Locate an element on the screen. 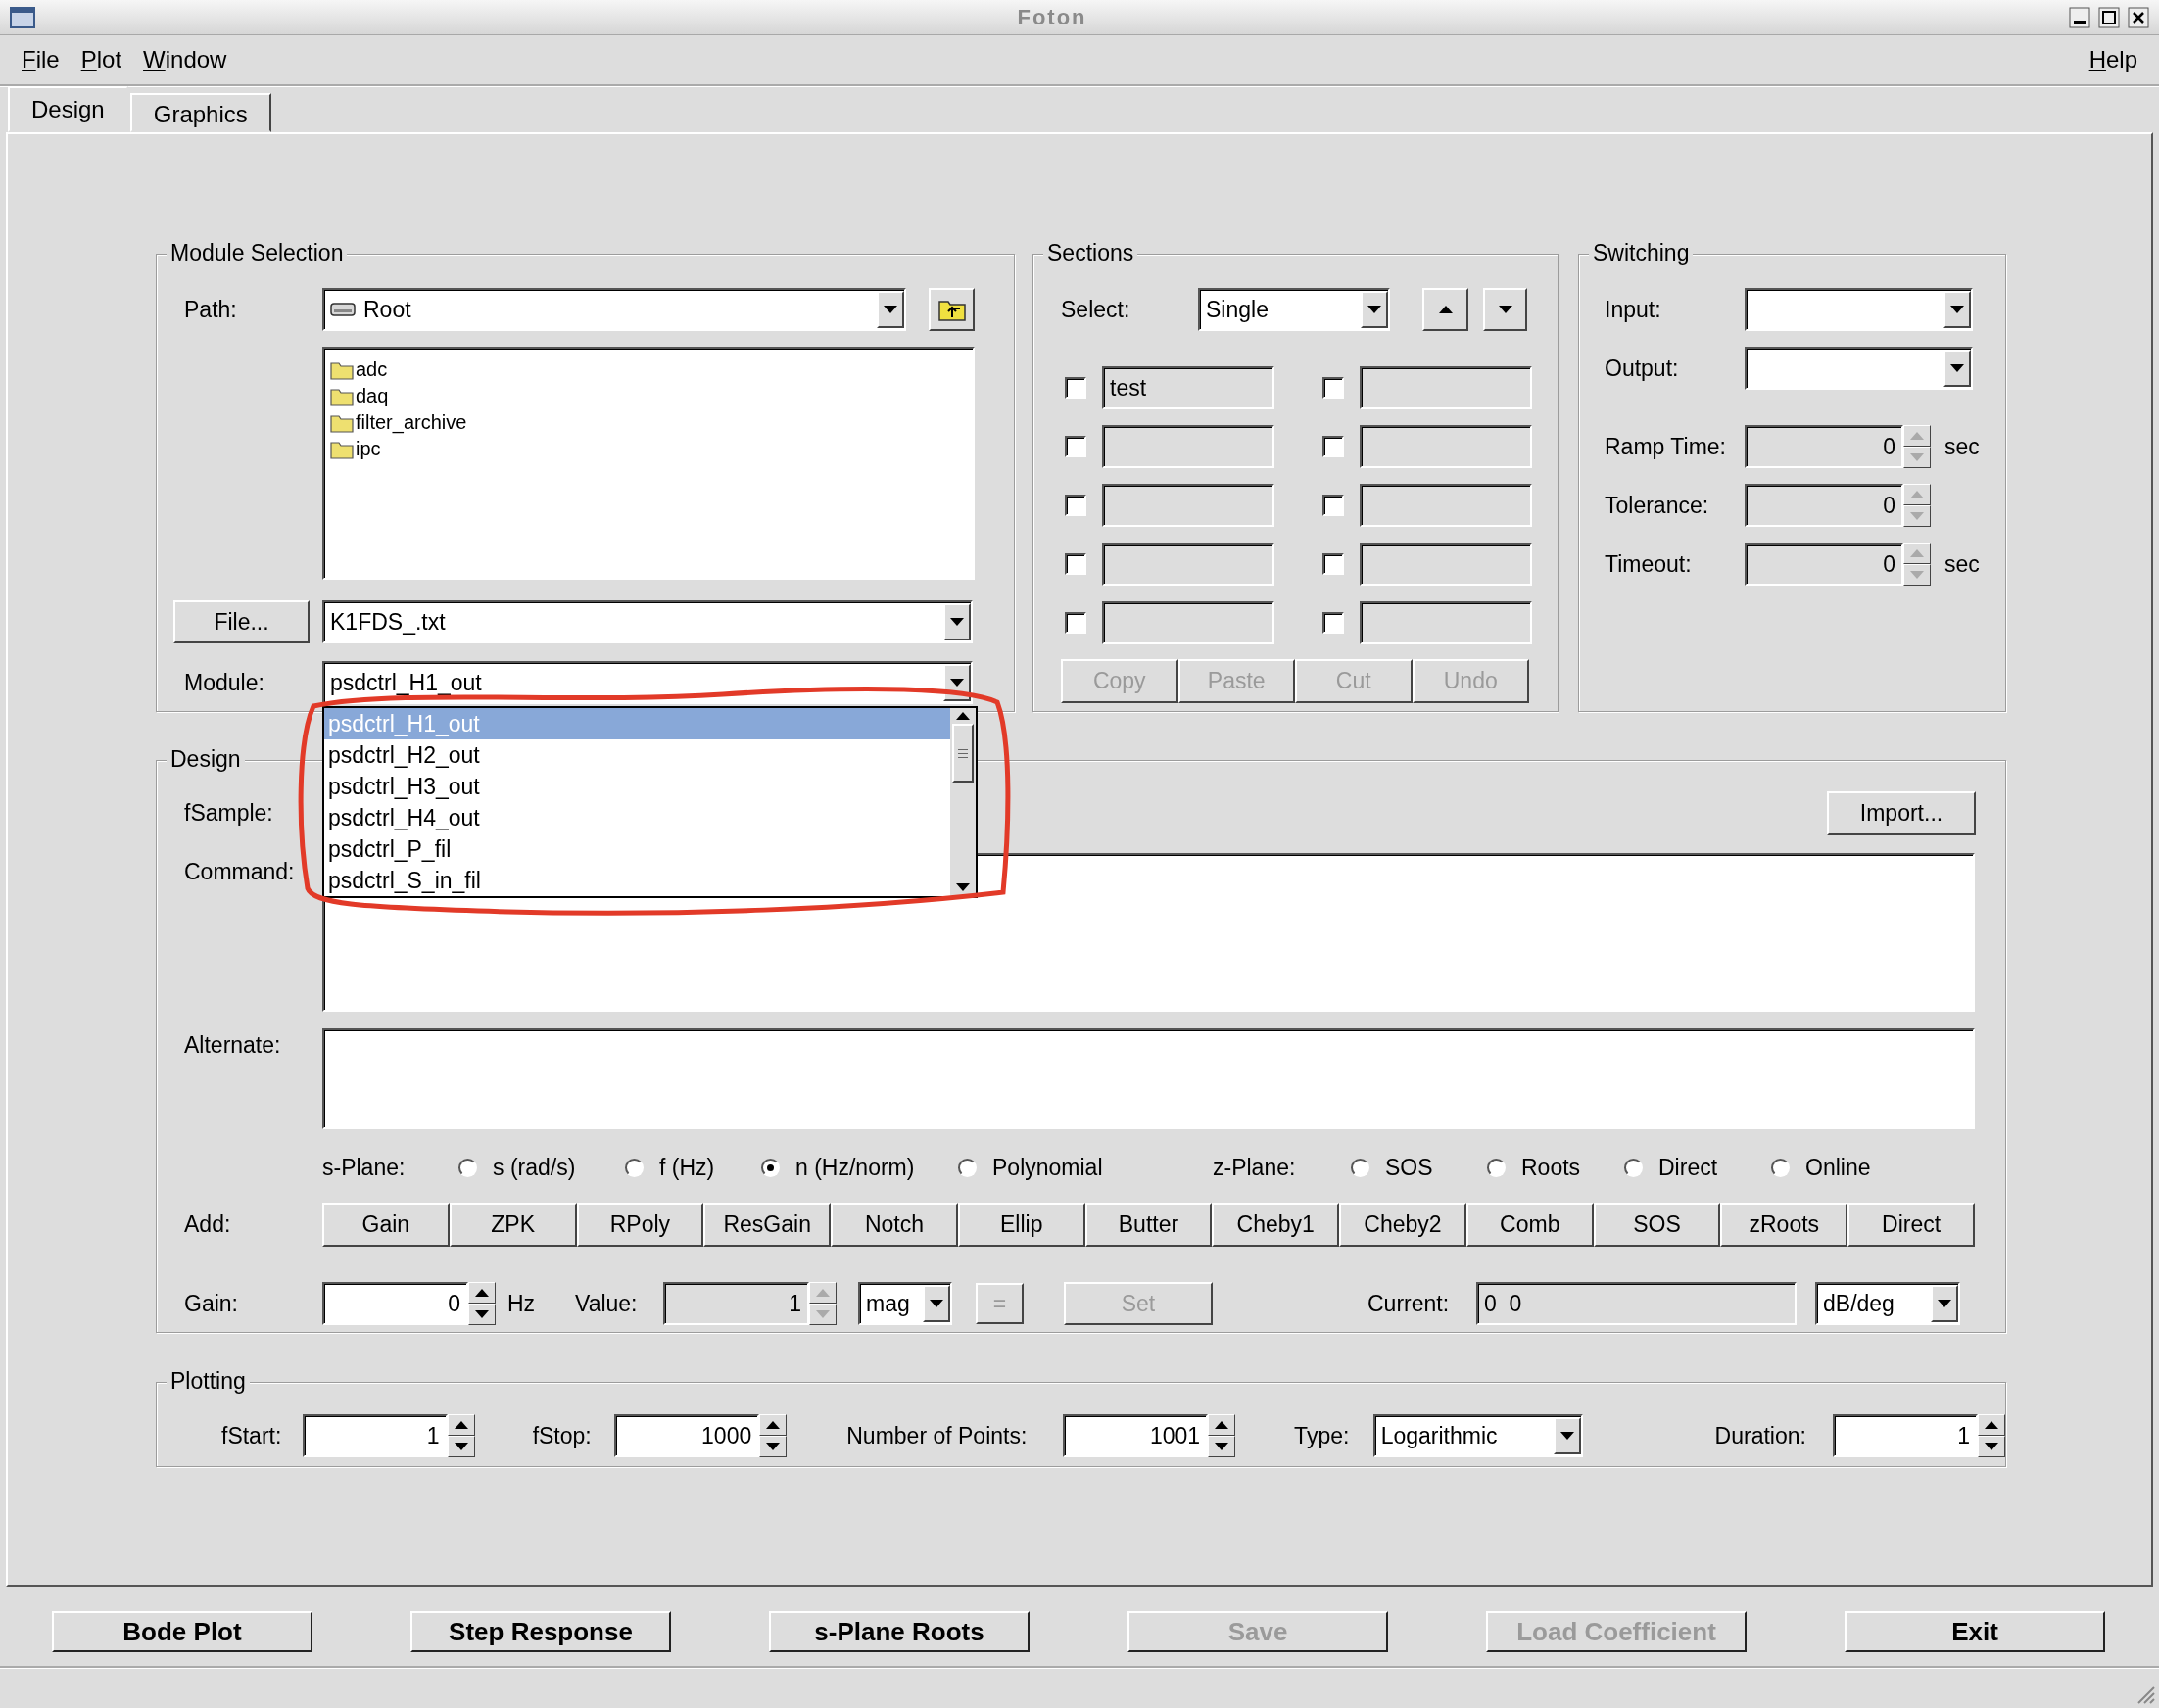  radio-button: Roots is located at coordinates (1555, 1167).